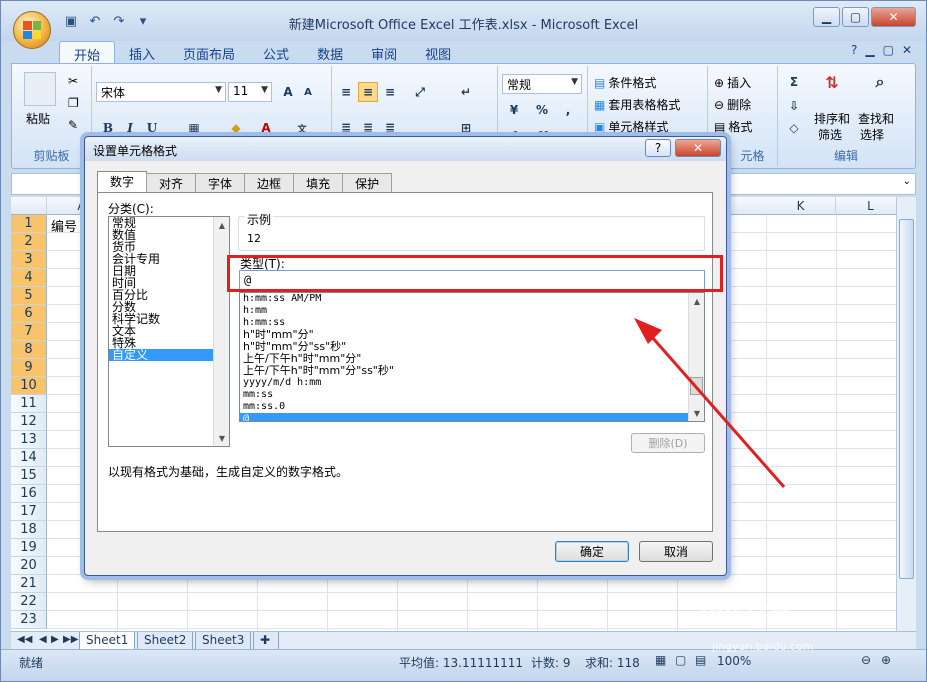 This screenshot has width=927, height=682. What do you see at coordinates (472, 311) in the screenshot?
I see `format-code-item: h:mm` at bounding box center [472, 311].